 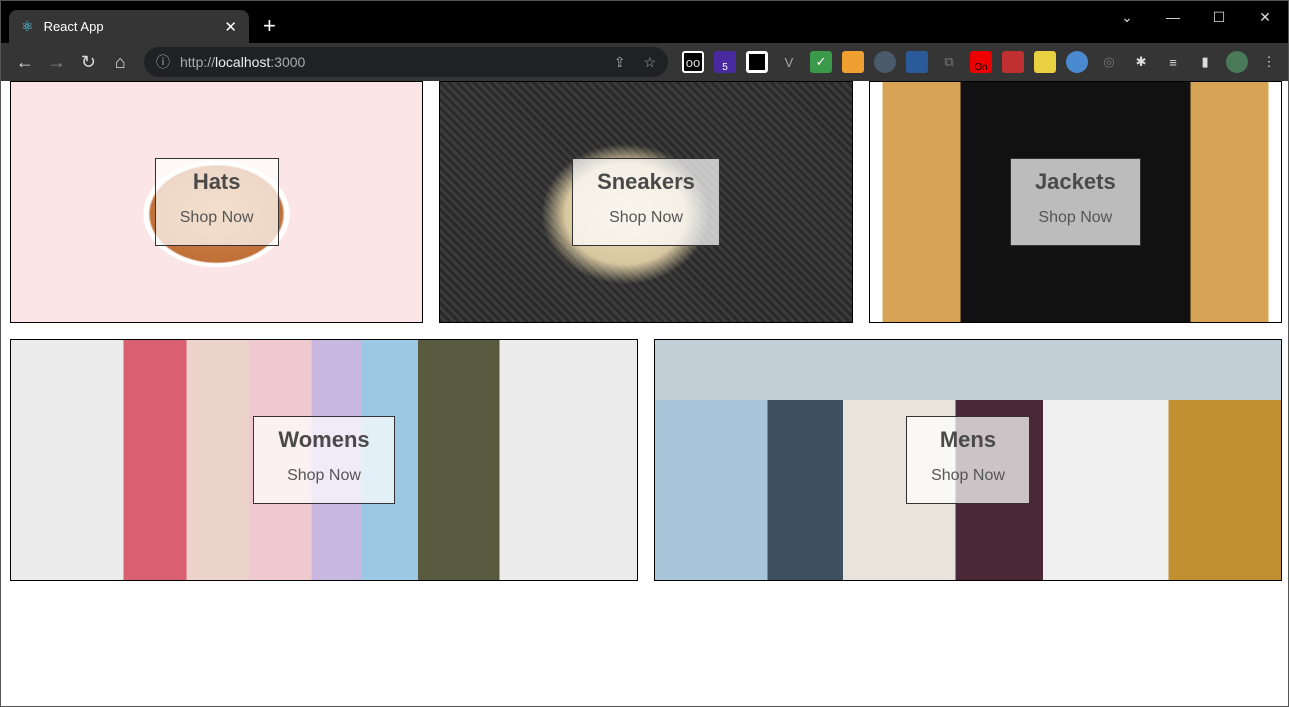 I want to click on new-tab-button: +, so click(x=269, y=26).